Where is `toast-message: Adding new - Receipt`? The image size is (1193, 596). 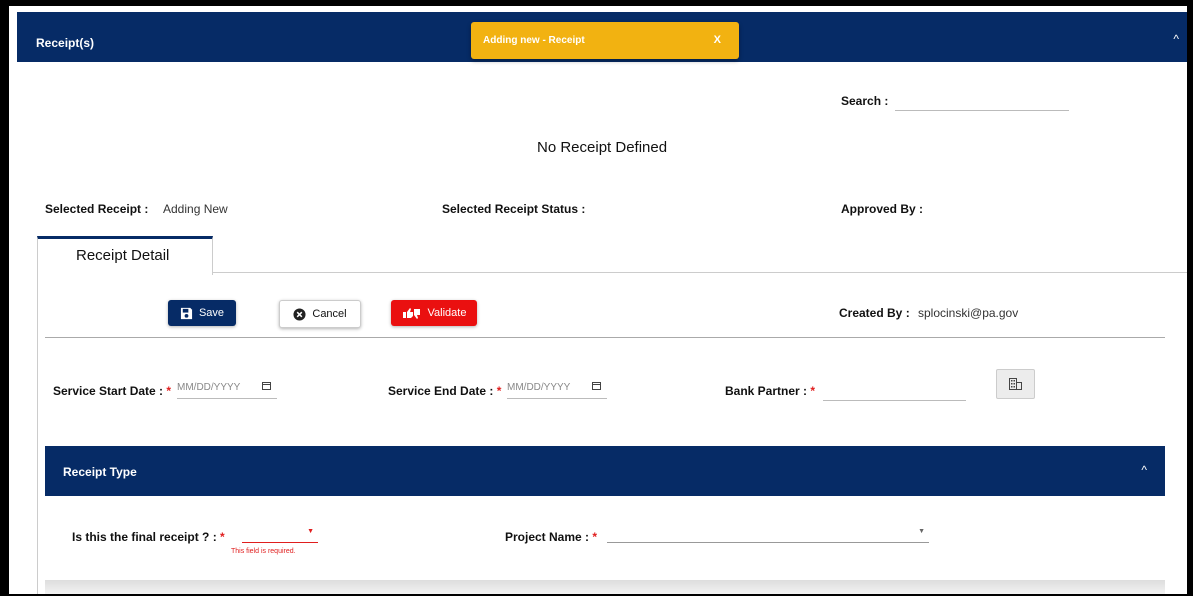
toast-message: Adding new - Receipt is located at coordinates (534, 40).